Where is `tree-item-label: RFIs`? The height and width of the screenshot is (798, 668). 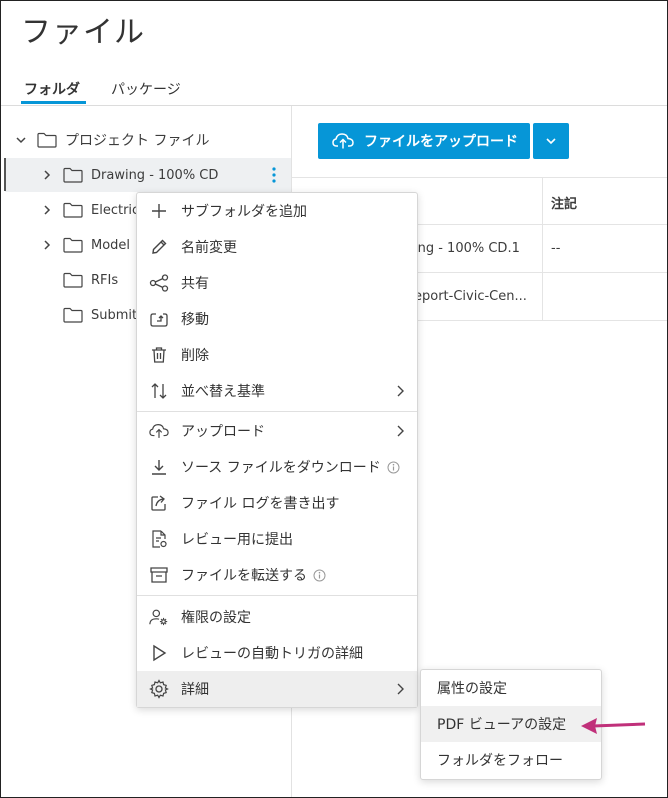 tree-item-label: RFIs is located at coordinates (105, 280).